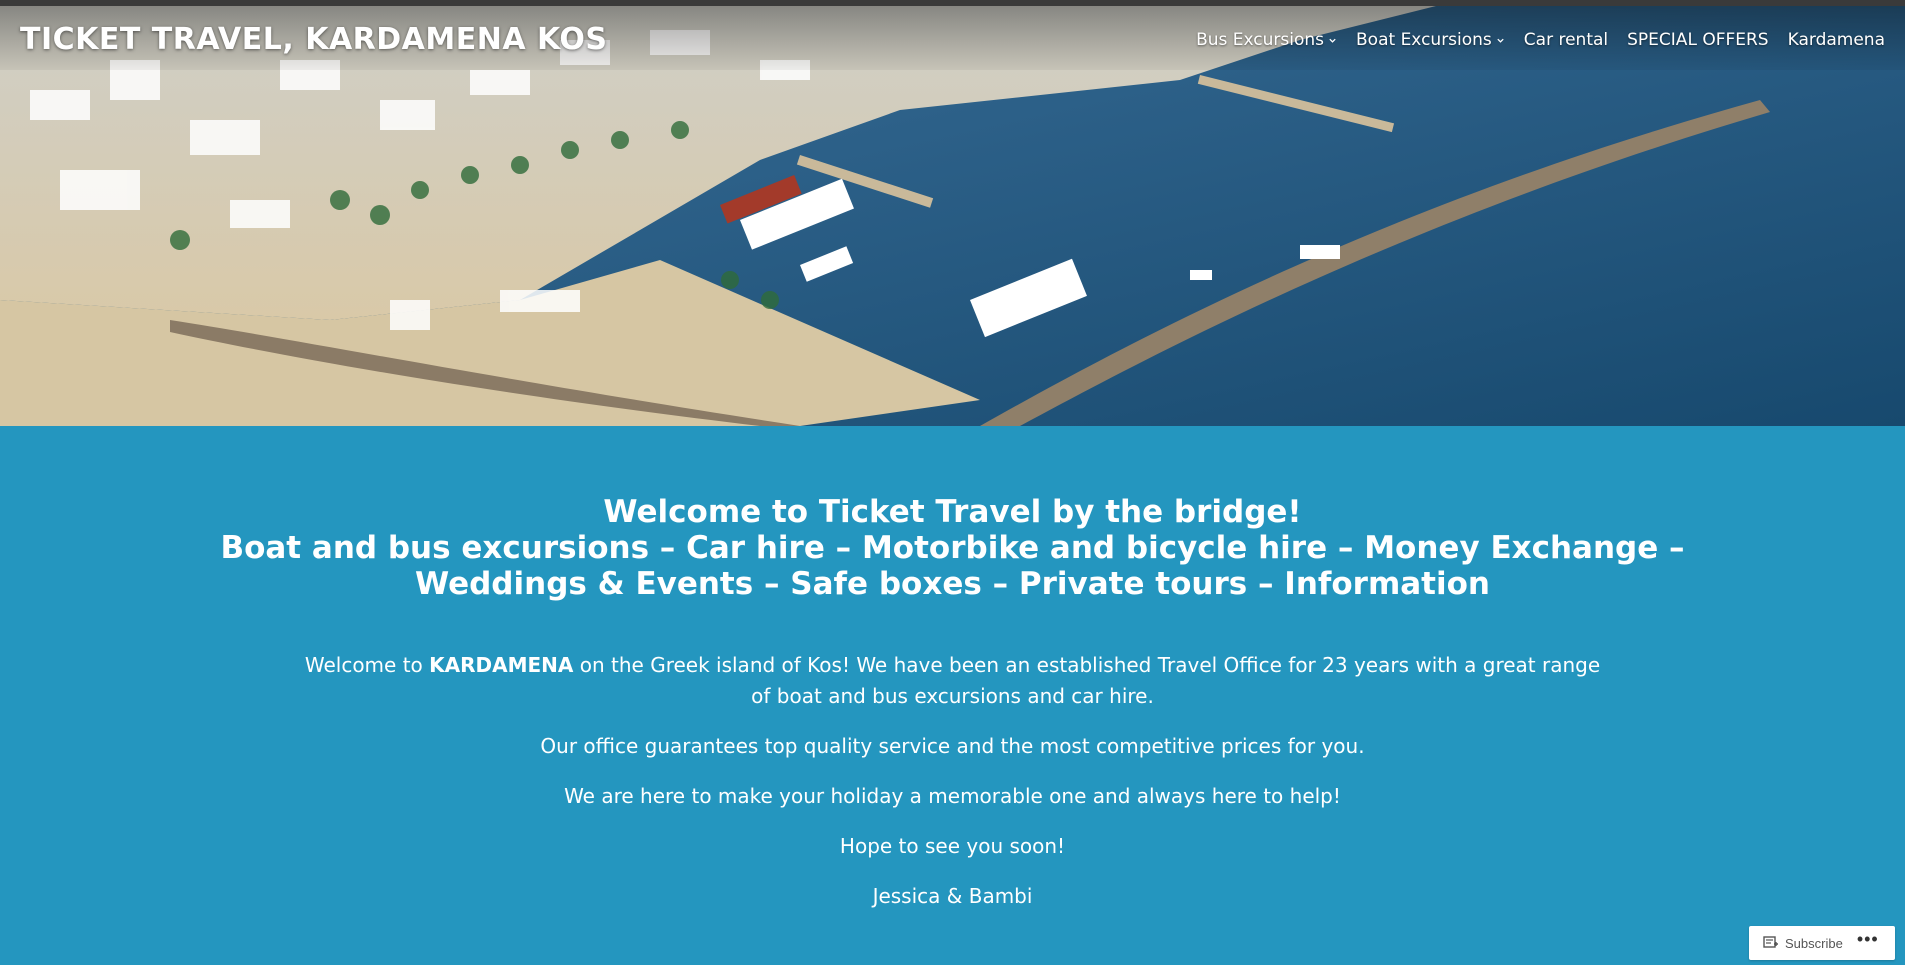 This screenshot has height=965, width=1905. I want to click on top-strip-overlay, so click(952, 3).